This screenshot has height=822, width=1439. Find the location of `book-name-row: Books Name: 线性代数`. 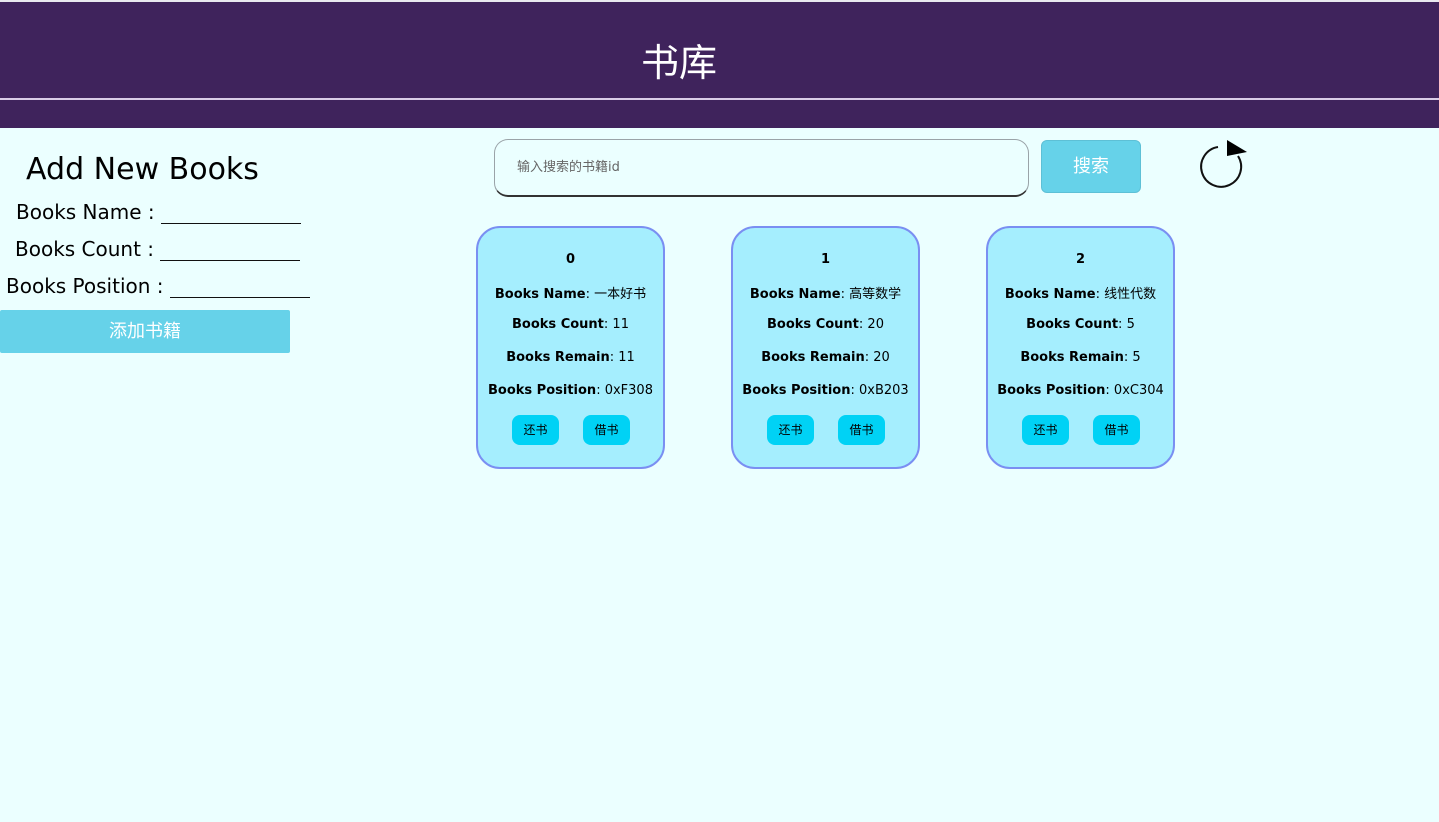

book-name-row: Books Name: 线性代数 is located at coordinates (1080, 294).